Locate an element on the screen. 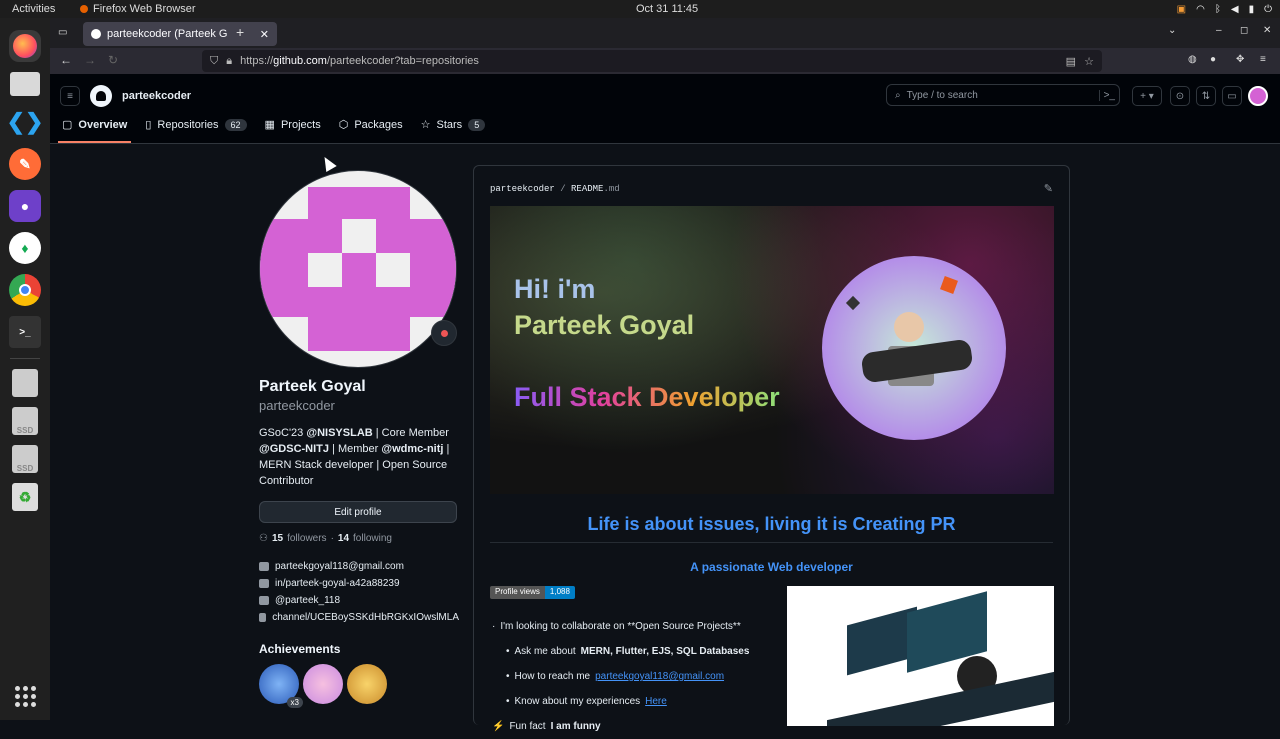  github-desktop-icon: ● is located at coordinates (25, 206).